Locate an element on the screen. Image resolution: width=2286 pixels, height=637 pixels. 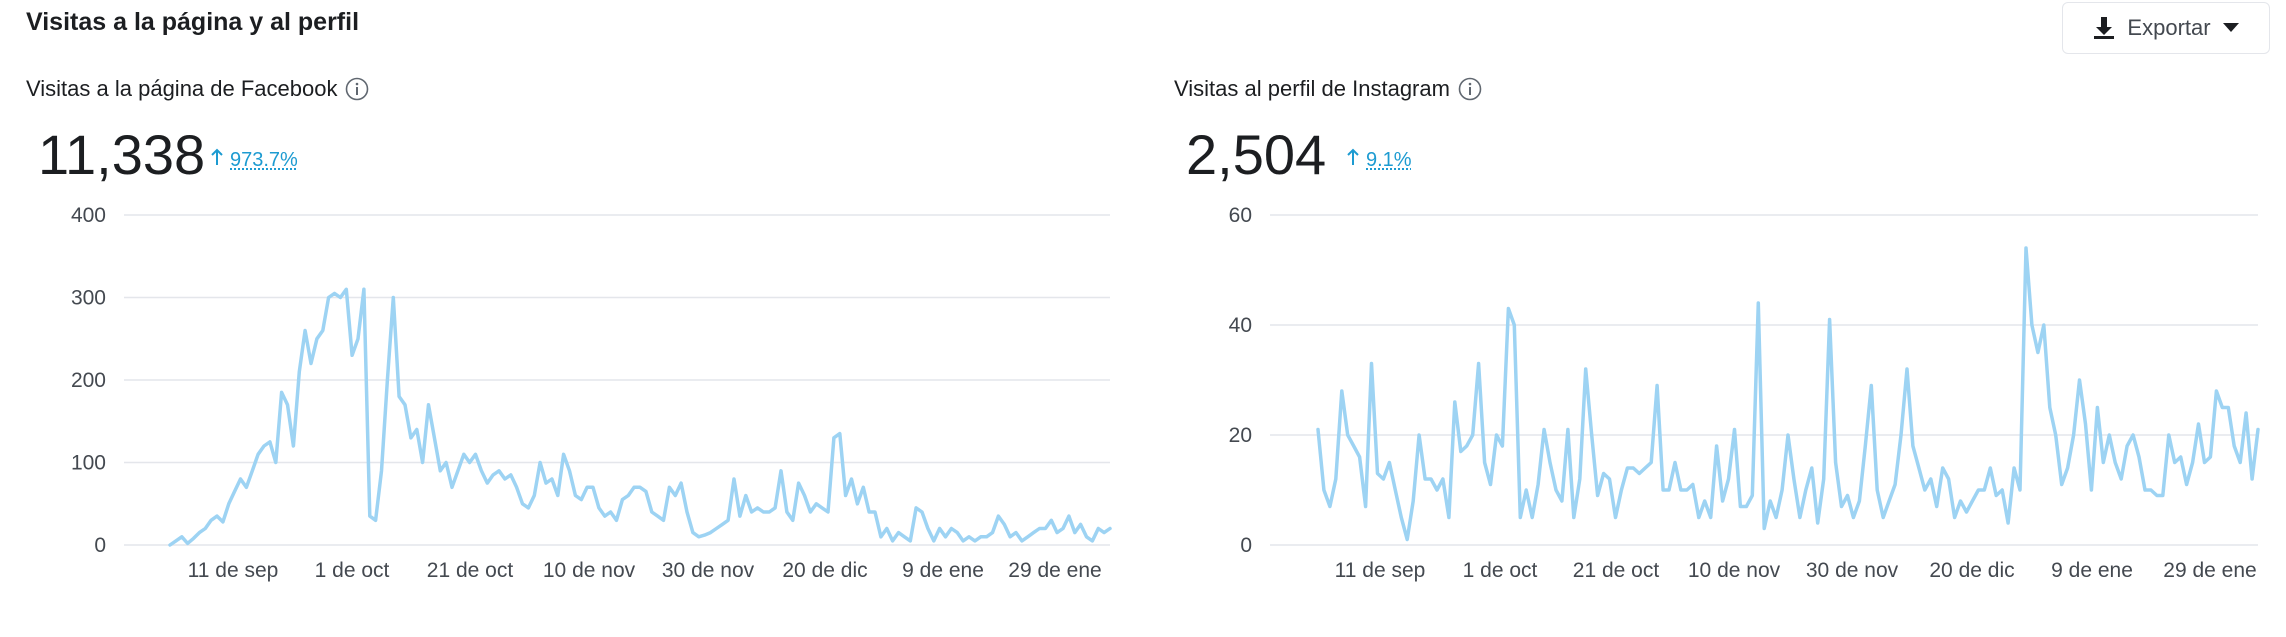
facebook-y-tick-label: 100 is located at coordinates (88, 463).